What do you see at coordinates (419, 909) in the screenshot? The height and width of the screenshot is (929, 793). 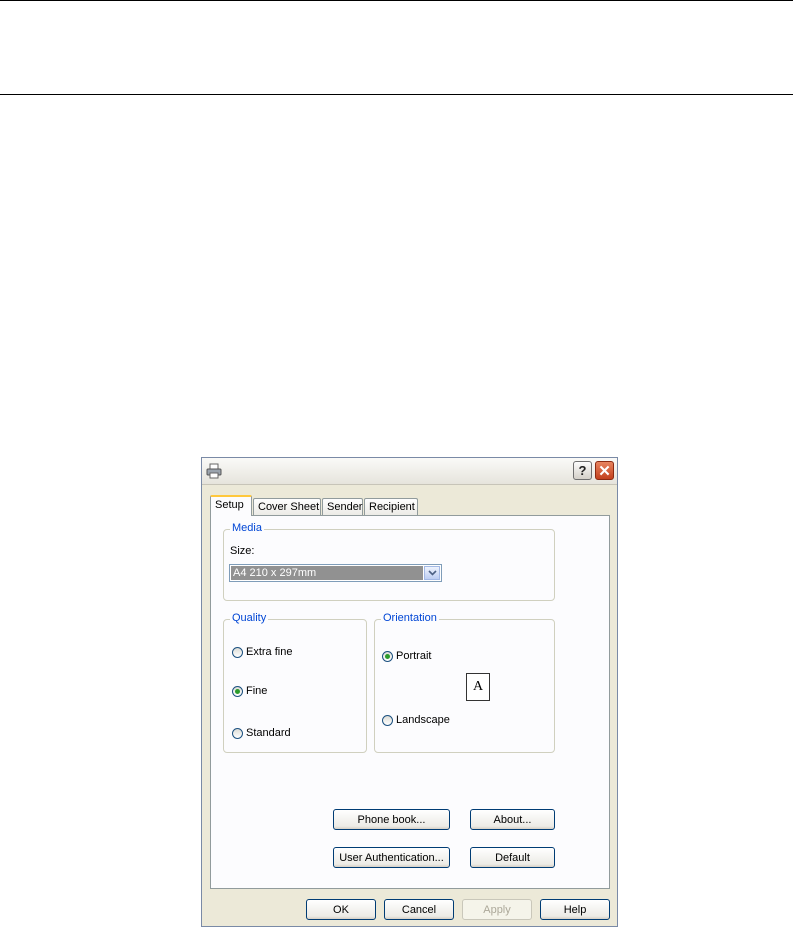 I see `cancel-button: Cancel` at bounding box center [419, 909].